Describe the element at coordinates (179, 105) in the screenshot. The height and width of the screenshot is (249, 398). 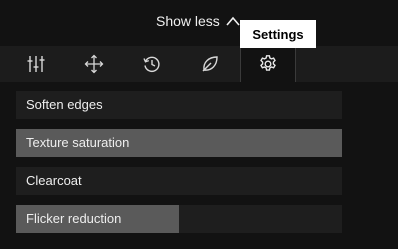
I see `slider-soften-edges: Soften edges` at that location.